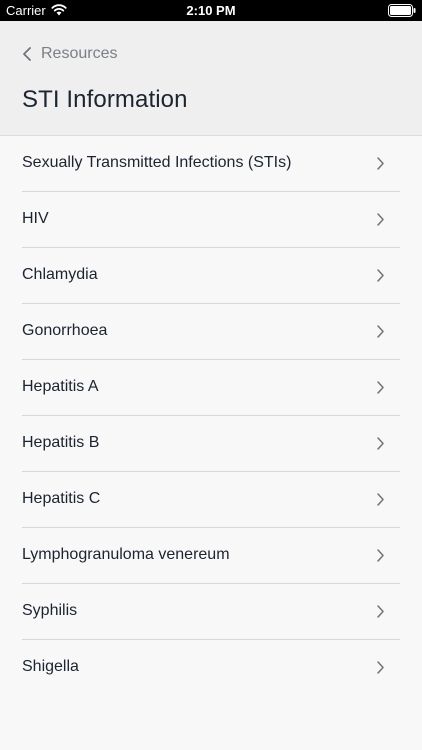 The height and width of the screenshot is (750, 422). Describe the element at coordinates (79, 53) in the screenshot. I see `back-label: Resources` at that location.